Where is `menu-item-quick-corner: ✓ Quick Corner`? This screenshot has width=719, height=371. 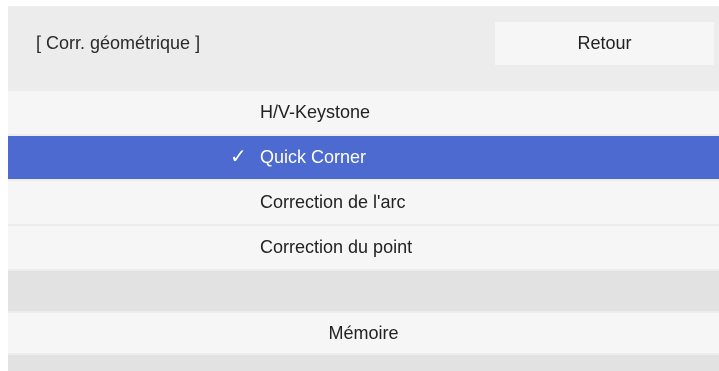 menu-item-quick-corner: ✓ Quick Corner is located at coordinates (363, 157).